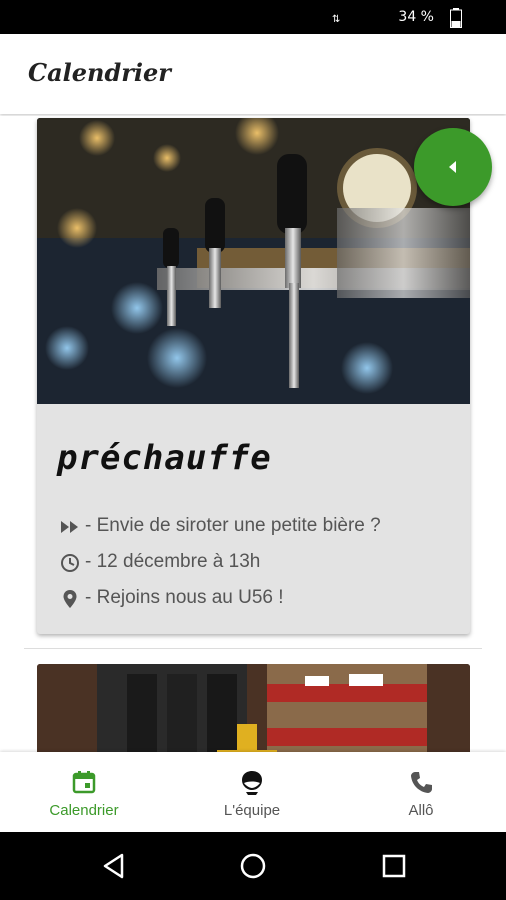 Image resolution: width=506 pixels, height=900 pixels. I want to click on nav-label-allo: Allô, so click(421, 810).